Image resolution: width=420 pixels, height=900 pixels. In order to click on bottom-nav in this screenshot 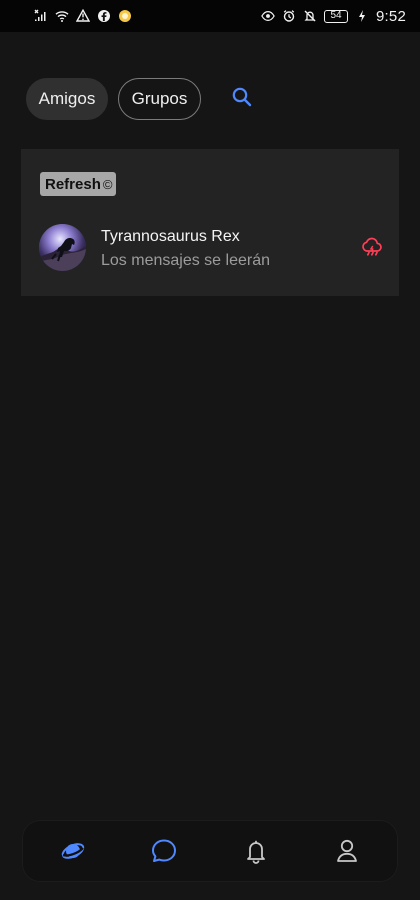, I will do `click(210, 851)`.